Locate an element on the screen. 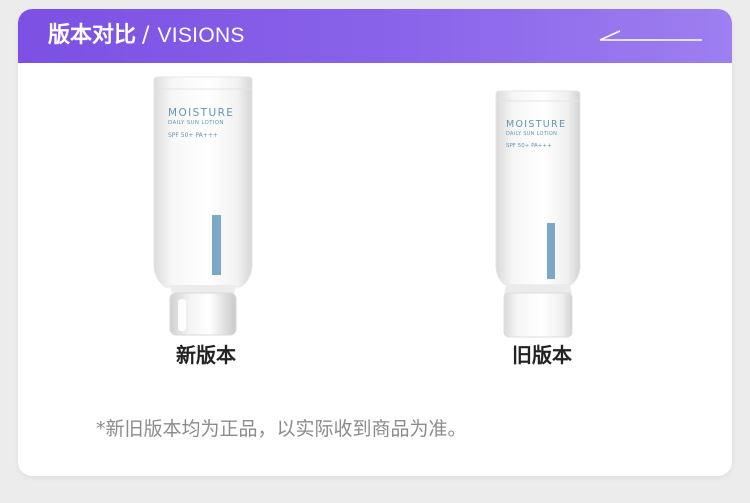 This screenshot has height=503, width=750. product-label-new: 新版本 is located at coordinates (206, 355).